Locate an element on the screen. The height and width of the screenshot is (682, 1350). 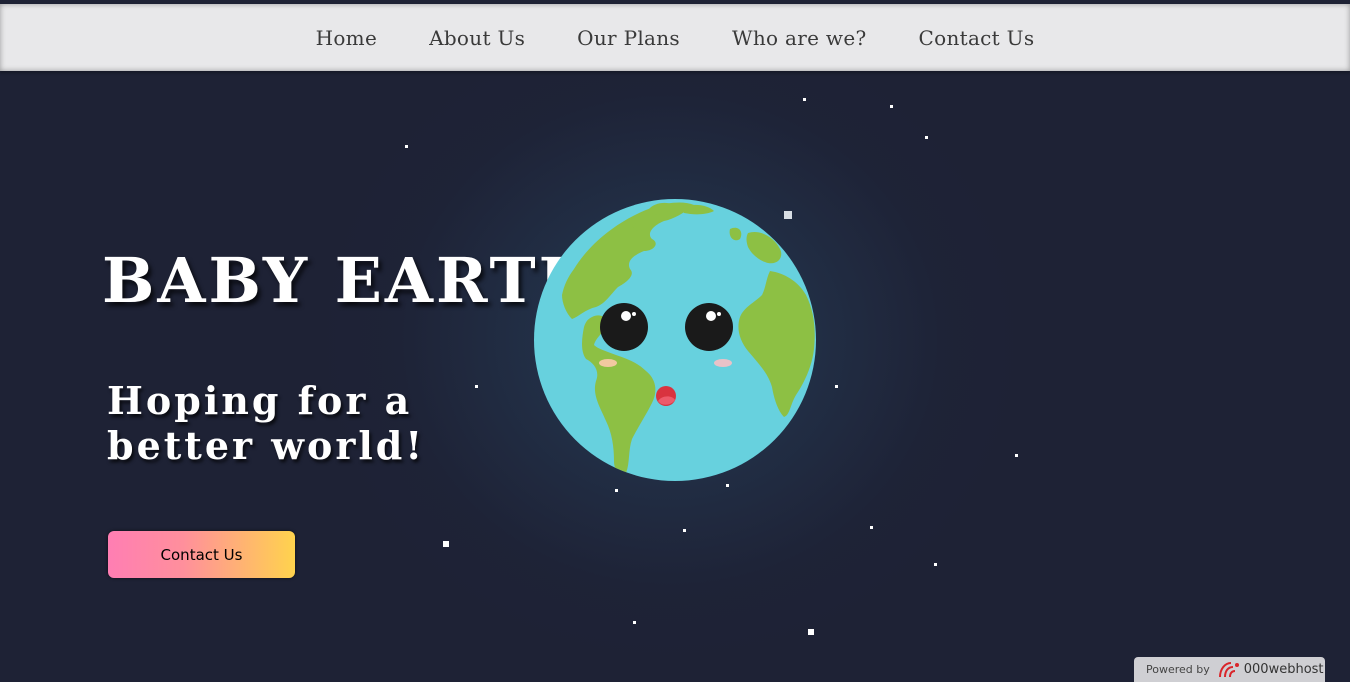
hero-subtitle-line-2: better world! is located at coordinates (266, 445).